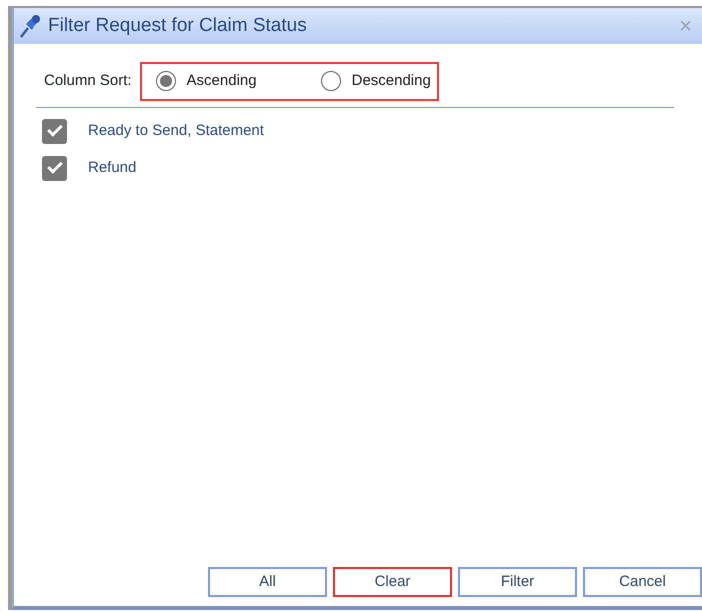  Describe the element at coordinates (375, 81) in the screenshot. I see `radio-option: Descending` at that location.